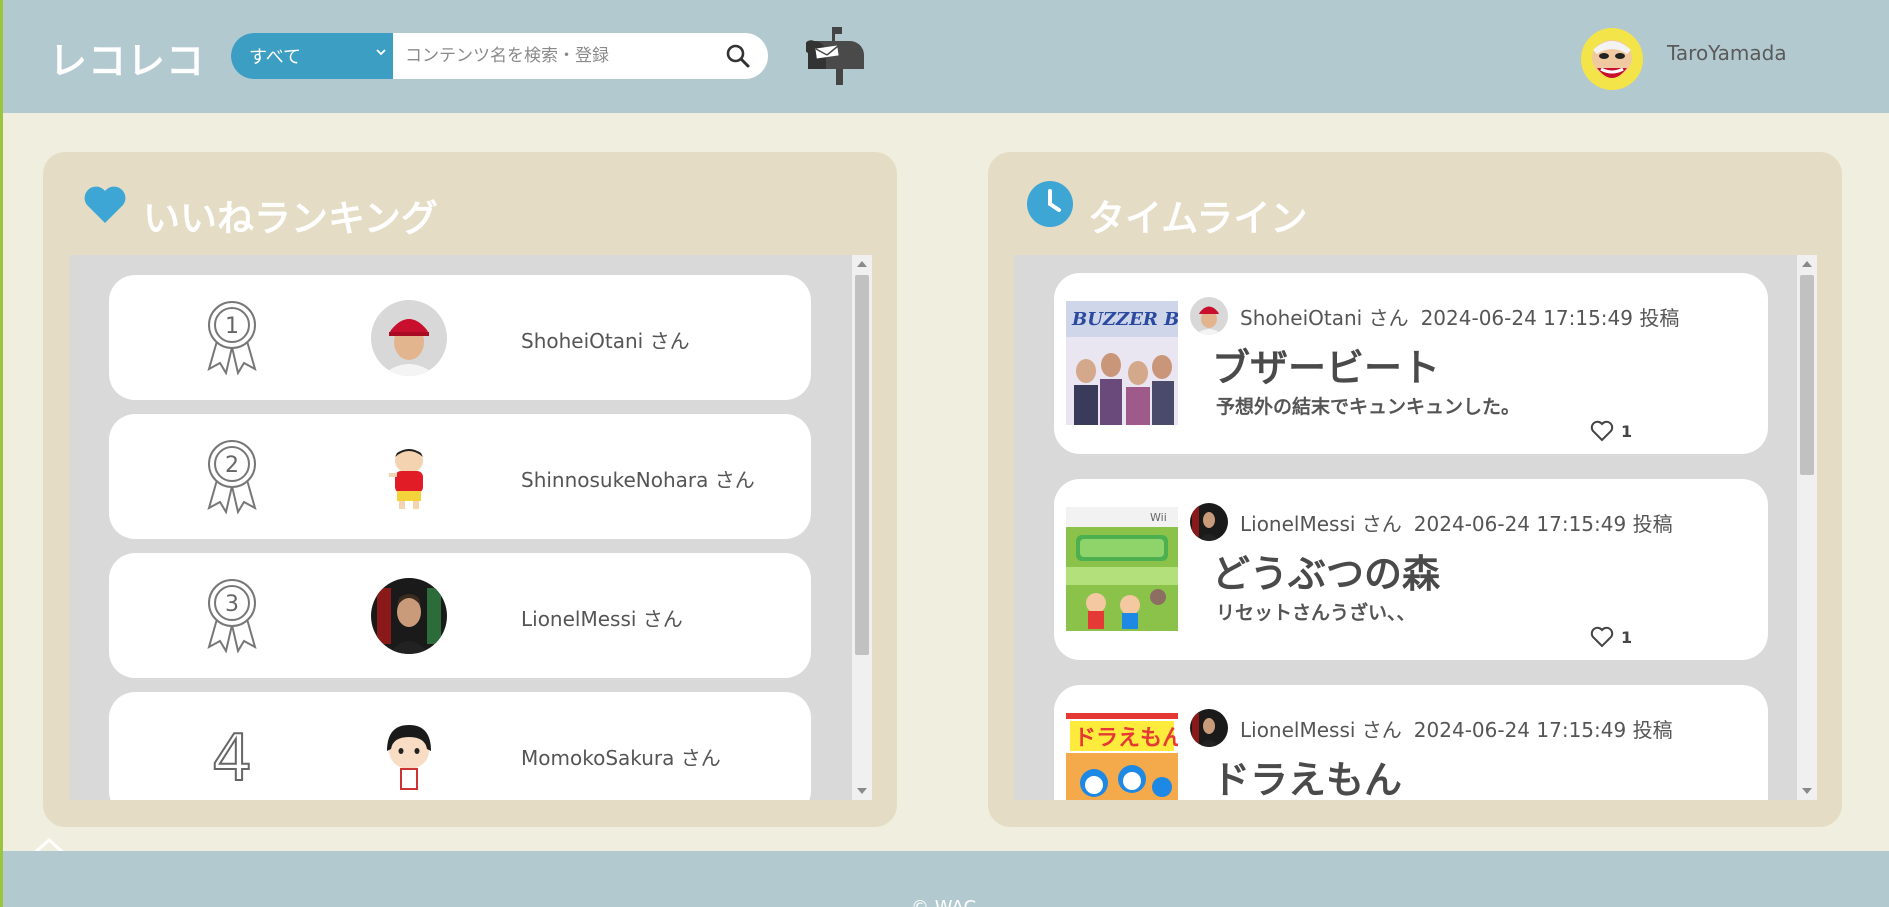 The image size is (1889, 907). I want to click on medal-icon: 3, so click(232, 616).